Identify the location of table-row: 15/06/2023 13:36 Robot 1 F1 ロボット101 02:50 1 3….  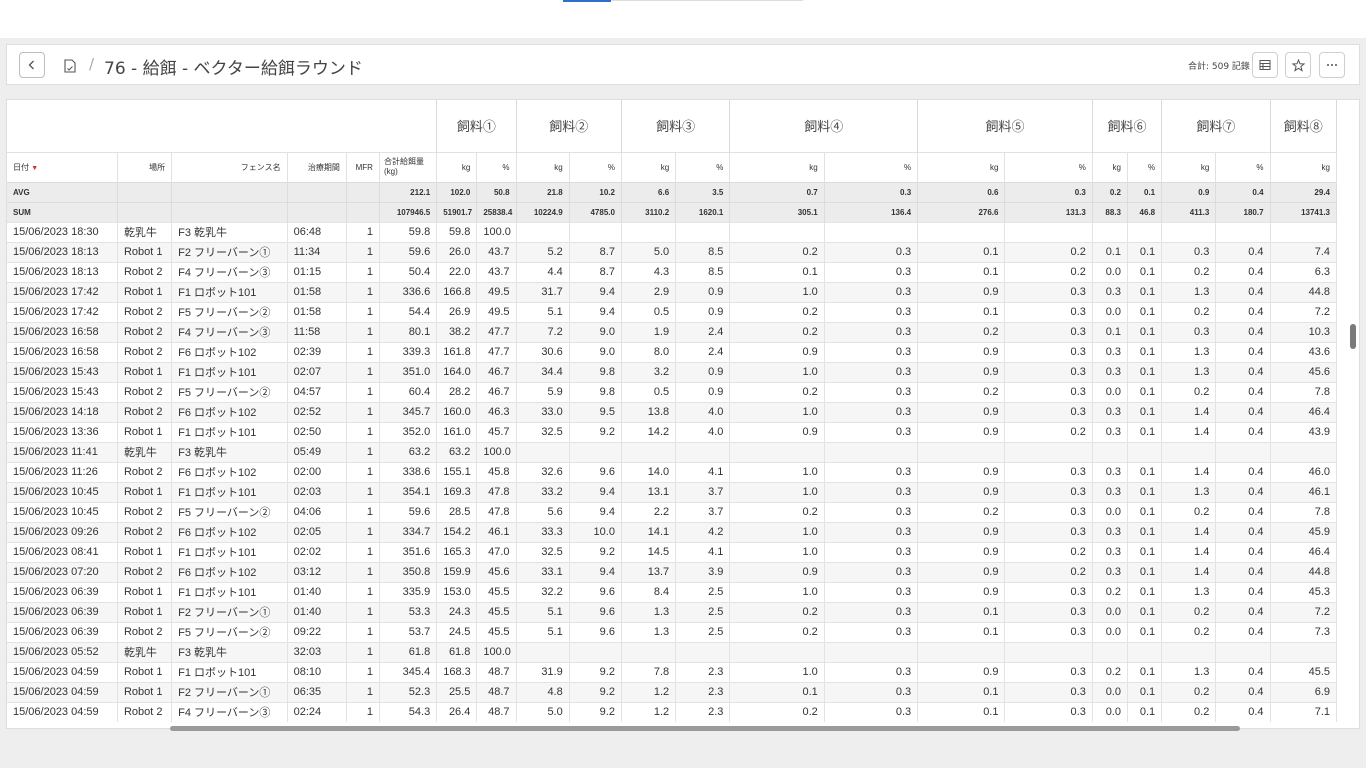
(672, 431).